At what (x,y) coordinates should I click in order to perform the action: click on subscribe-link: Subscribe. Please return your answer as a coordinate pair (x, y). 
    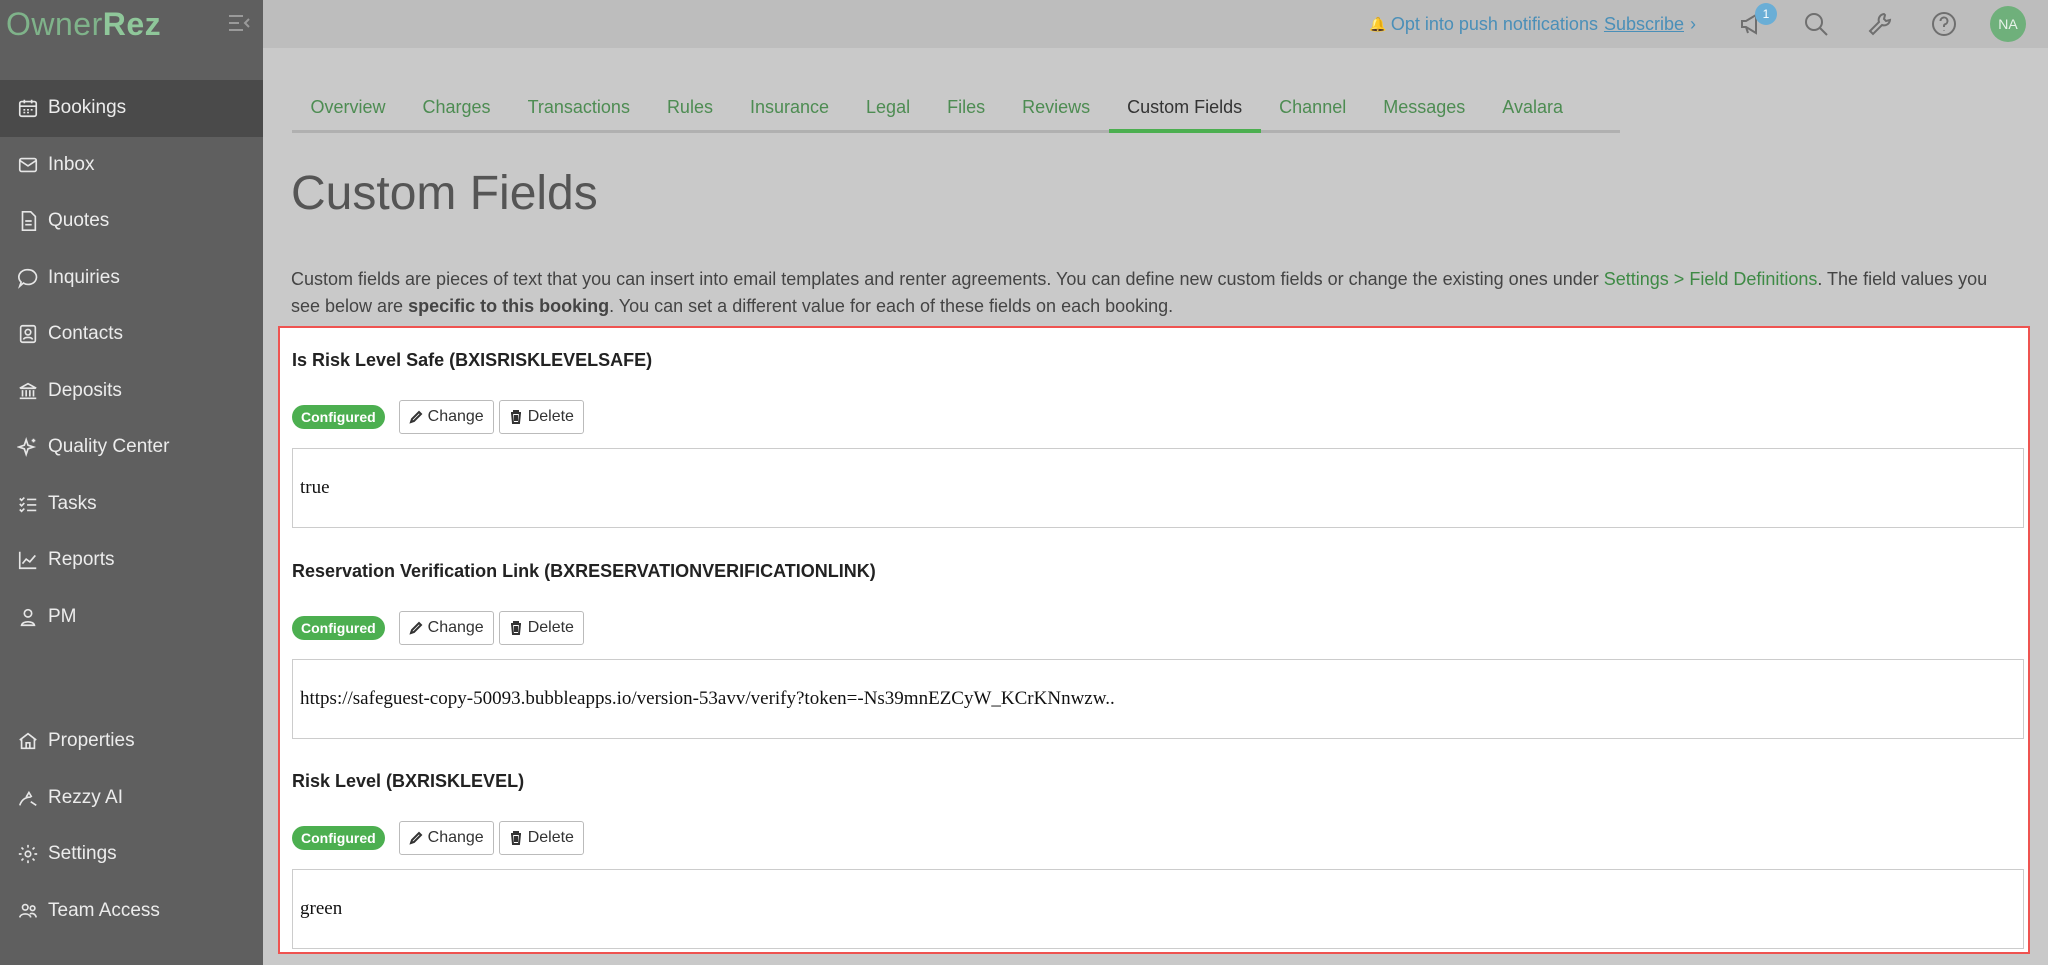
    Looking at the image, I should click on (1644, 24).